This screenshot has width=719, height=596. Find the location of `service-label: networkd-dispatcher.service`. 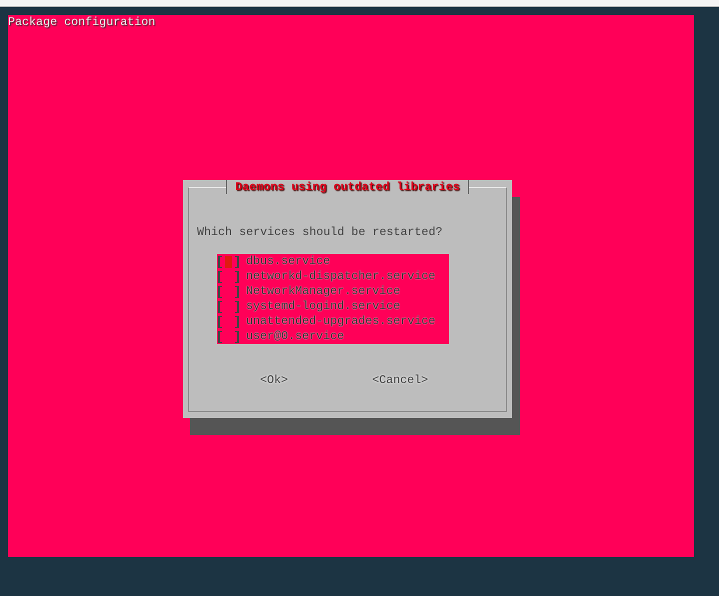

service-label: networkd-dispatcher.service is located at coordinates (341, 276).